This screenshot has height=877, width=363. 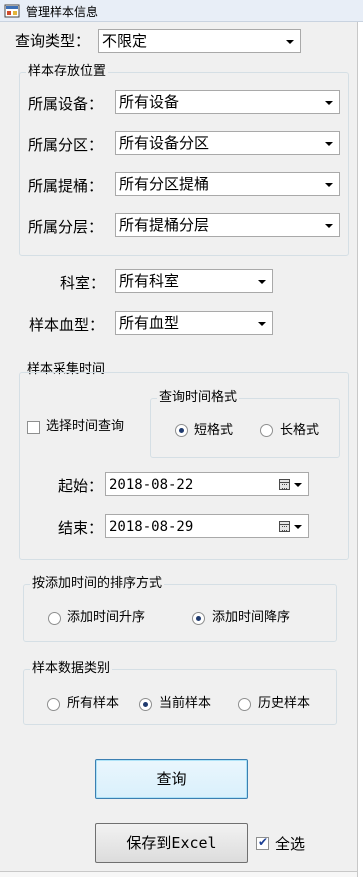 What do you see at coordinates (251, 617) in the screenshot?
I see `sort-desc-label: 添加时间降序` at bounding box center [251, 617].